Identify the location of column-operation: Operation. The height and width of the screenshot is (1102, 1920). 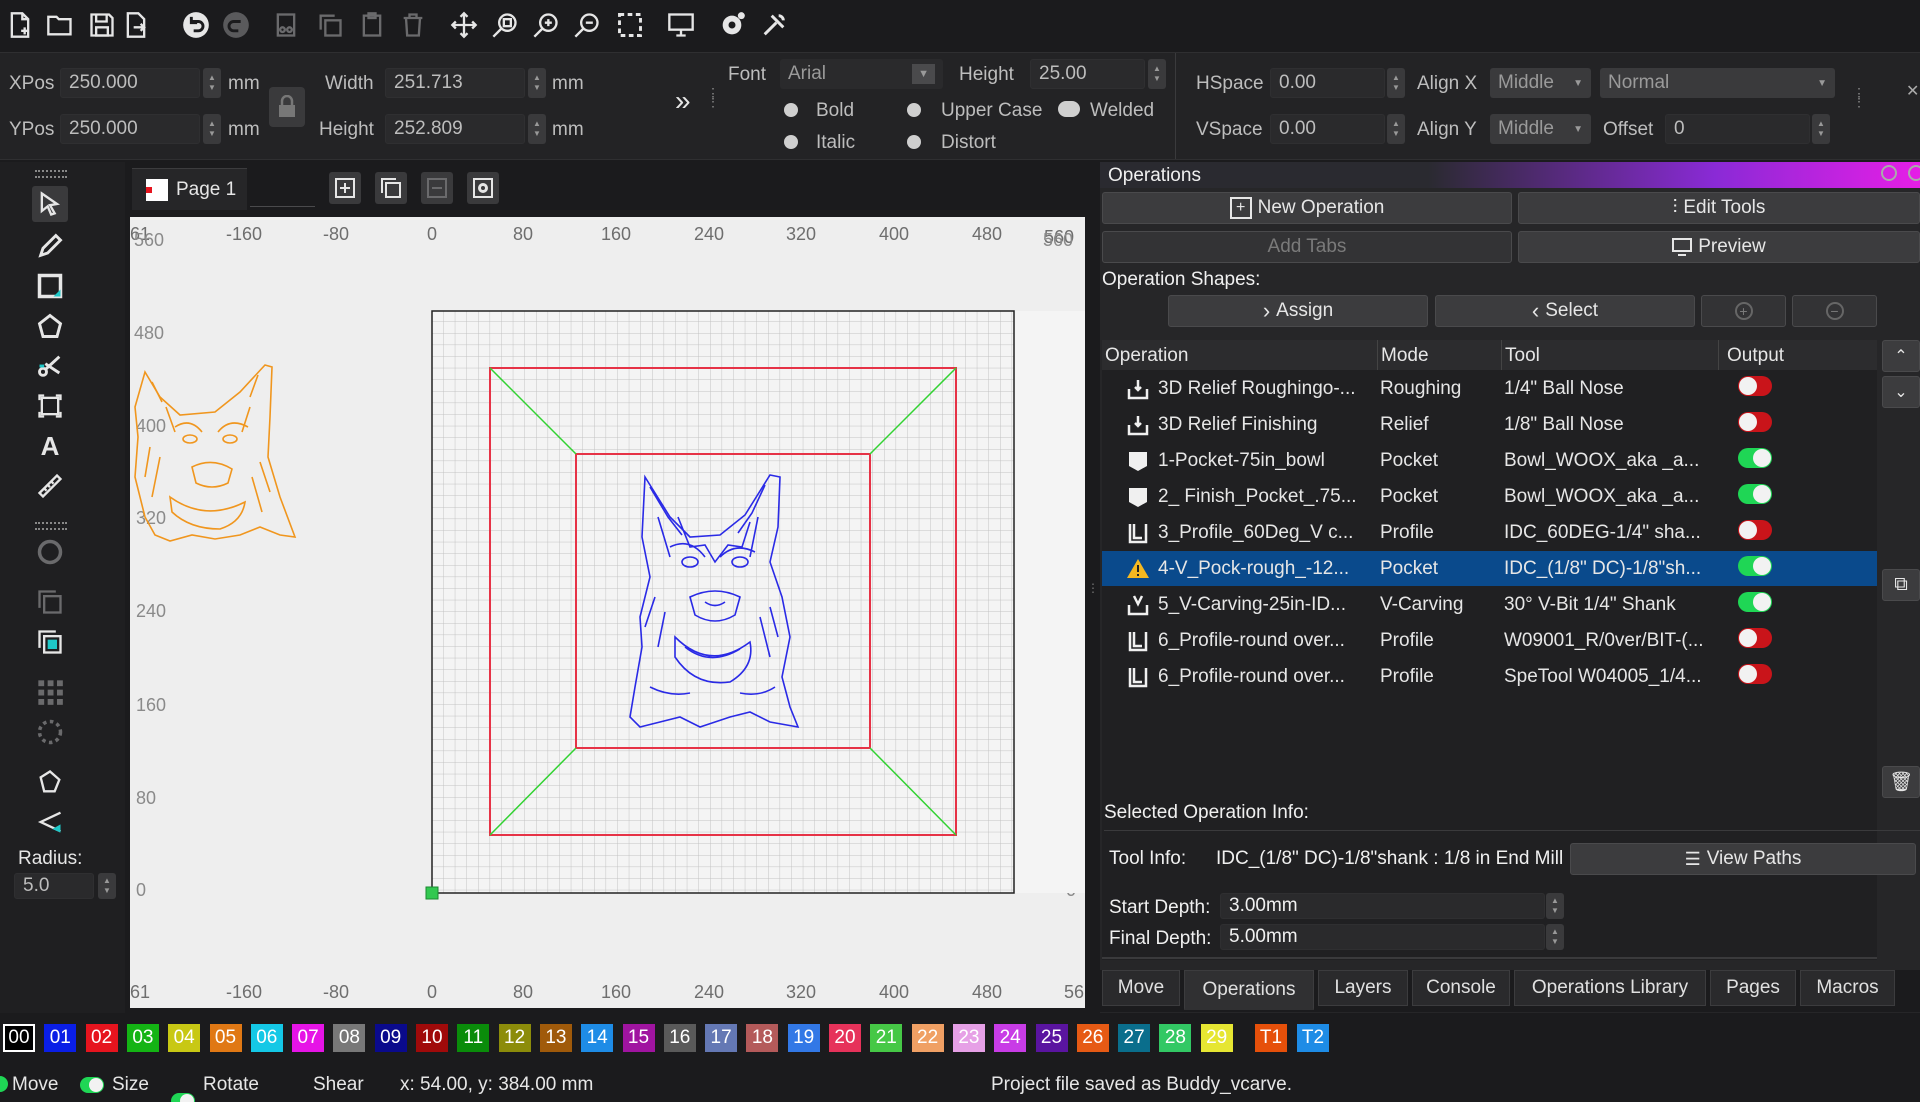
(1240, 355).